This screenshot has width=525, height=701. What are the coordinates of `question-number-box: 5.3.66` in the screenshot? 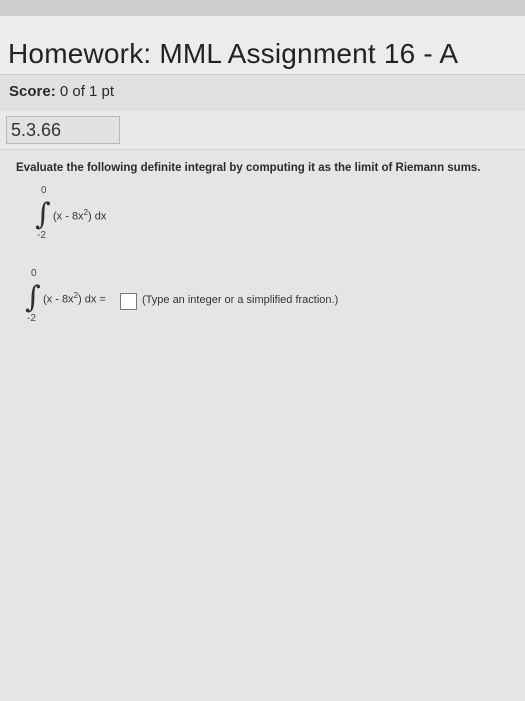 It's located at (63, 130).